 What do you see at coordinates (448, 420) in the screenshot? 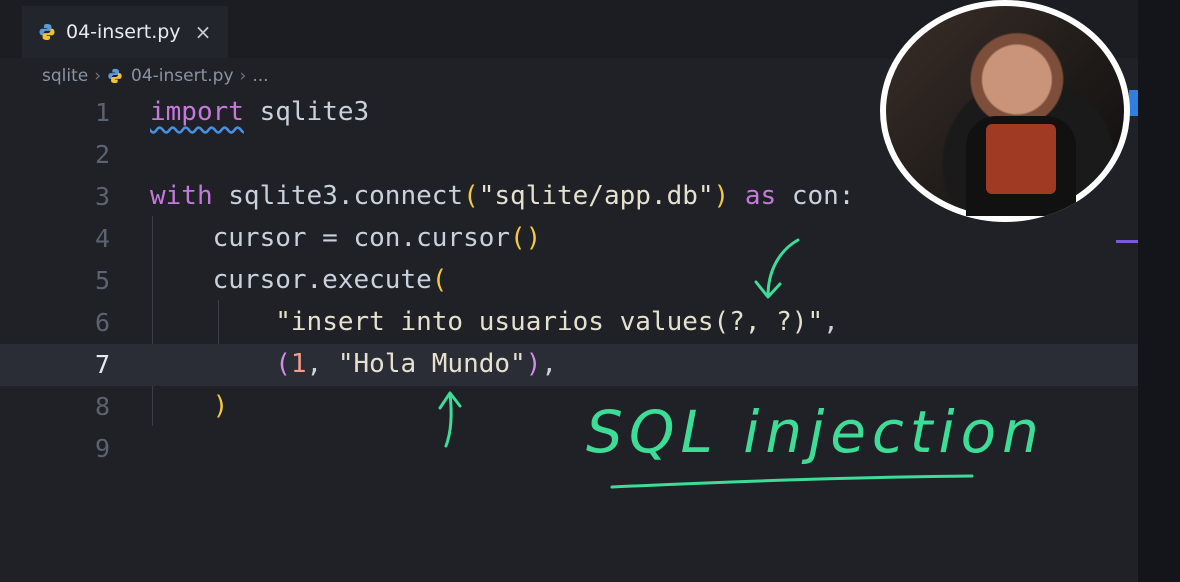
I see `up-arrow-icon` at bounding box center [448, 420].